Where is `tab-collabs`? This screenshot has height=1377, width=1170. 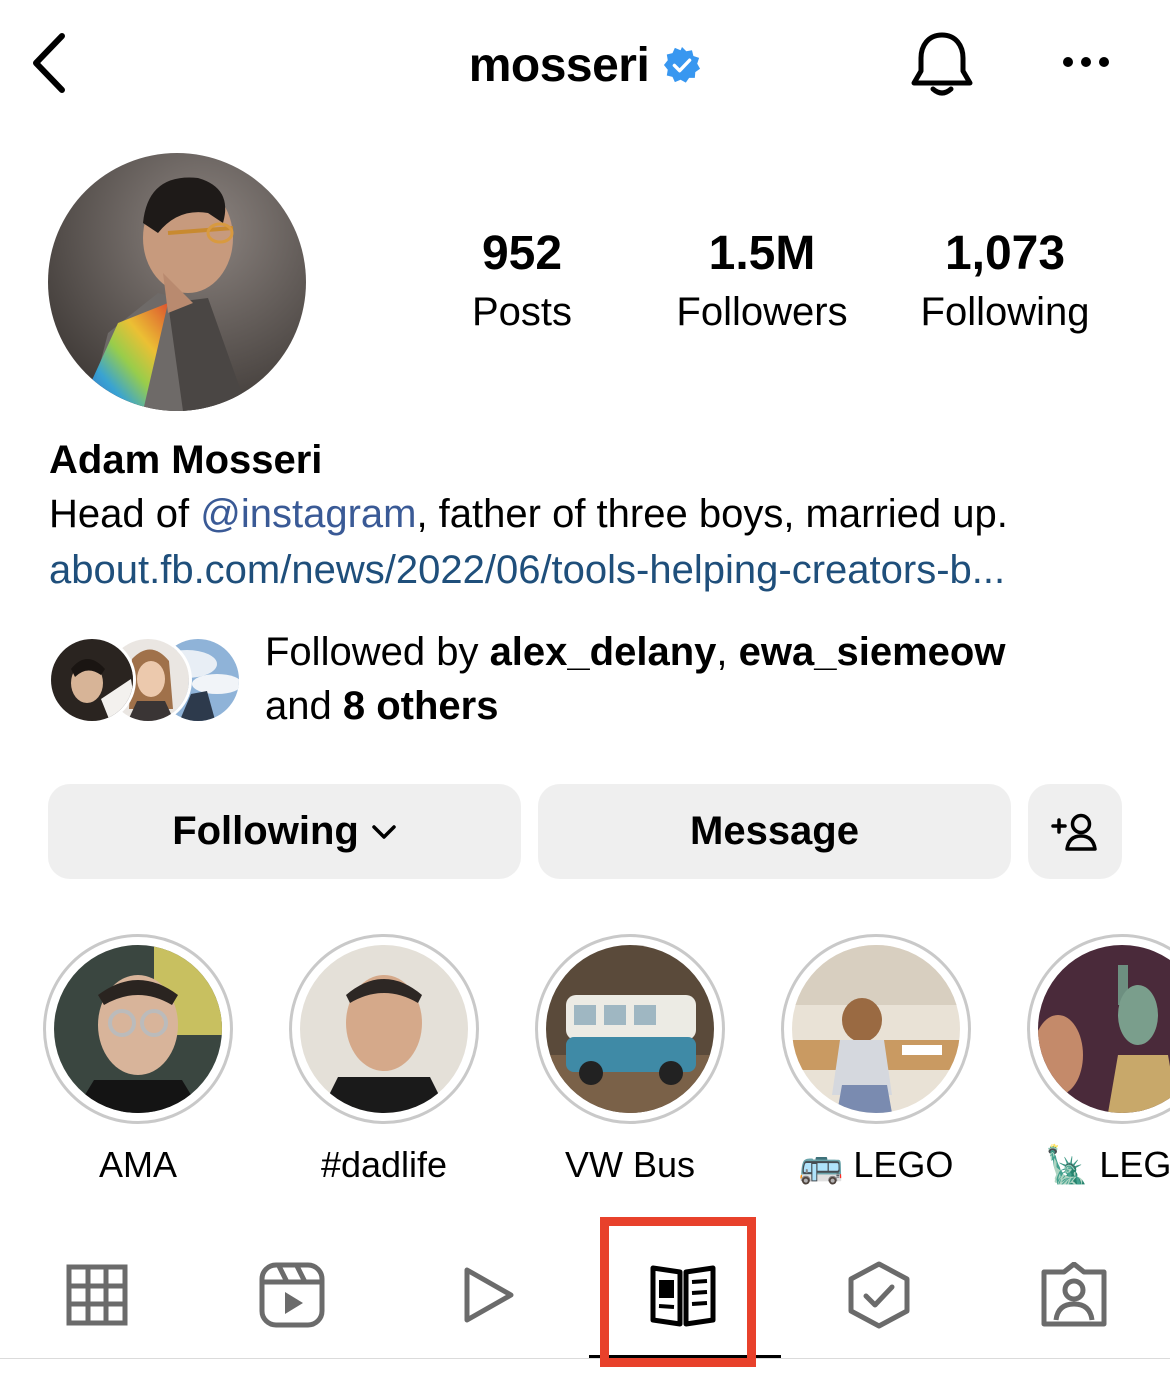
tab-collabs is located at coordinates (879, 1295).